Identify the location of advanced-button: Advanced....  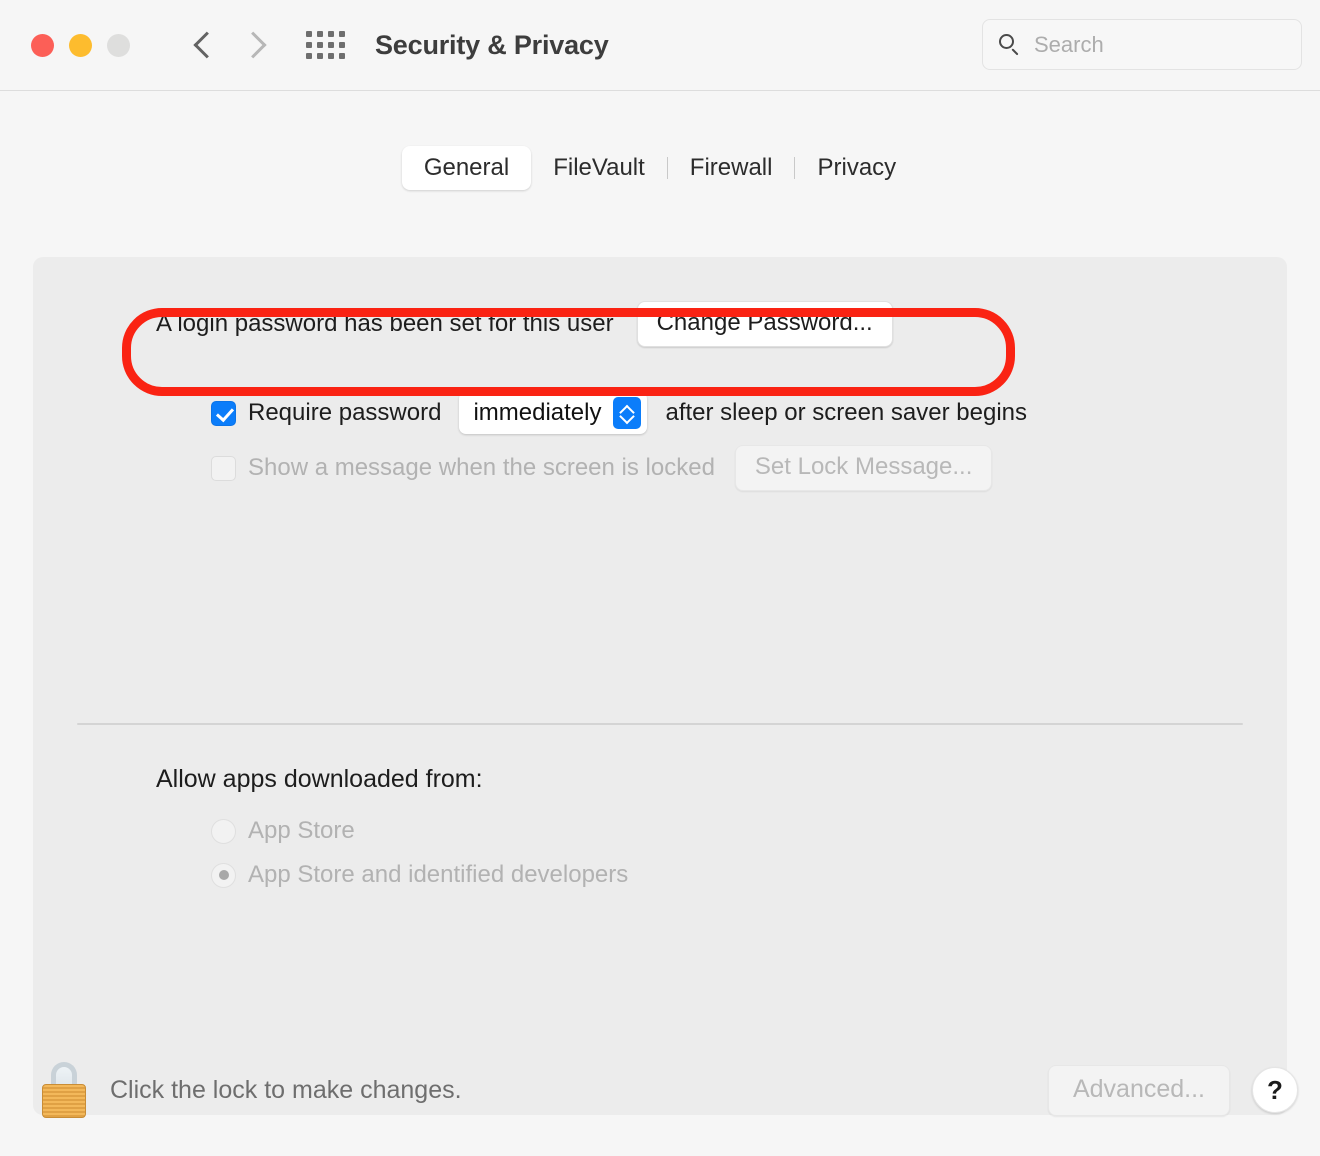
(1138, 1090).